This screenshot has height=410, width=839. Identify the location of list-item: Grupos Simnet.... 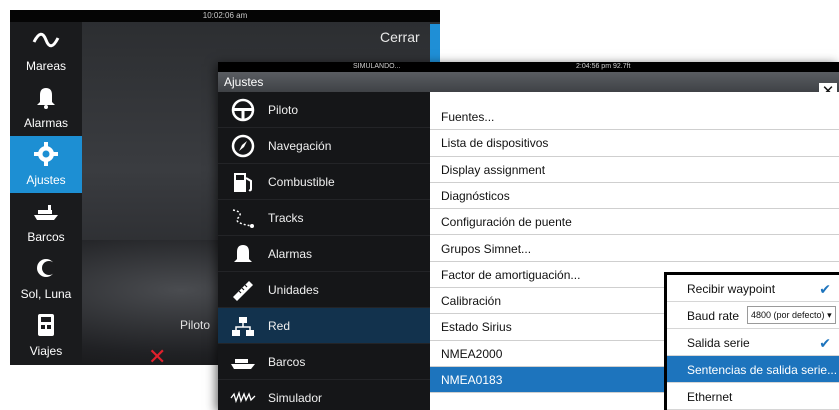
(634, 249).